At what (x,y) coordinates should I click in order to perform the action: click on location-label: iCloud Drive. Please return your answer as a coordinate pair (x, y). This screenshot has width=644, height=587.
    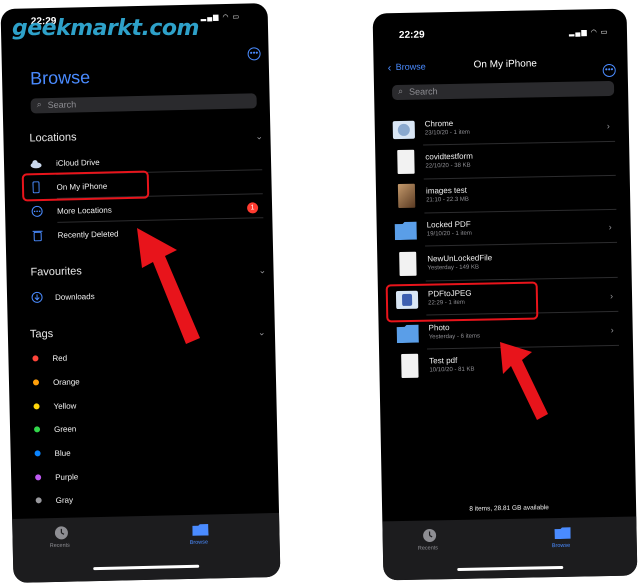
    Looking at the image, I should click on (77, 162).